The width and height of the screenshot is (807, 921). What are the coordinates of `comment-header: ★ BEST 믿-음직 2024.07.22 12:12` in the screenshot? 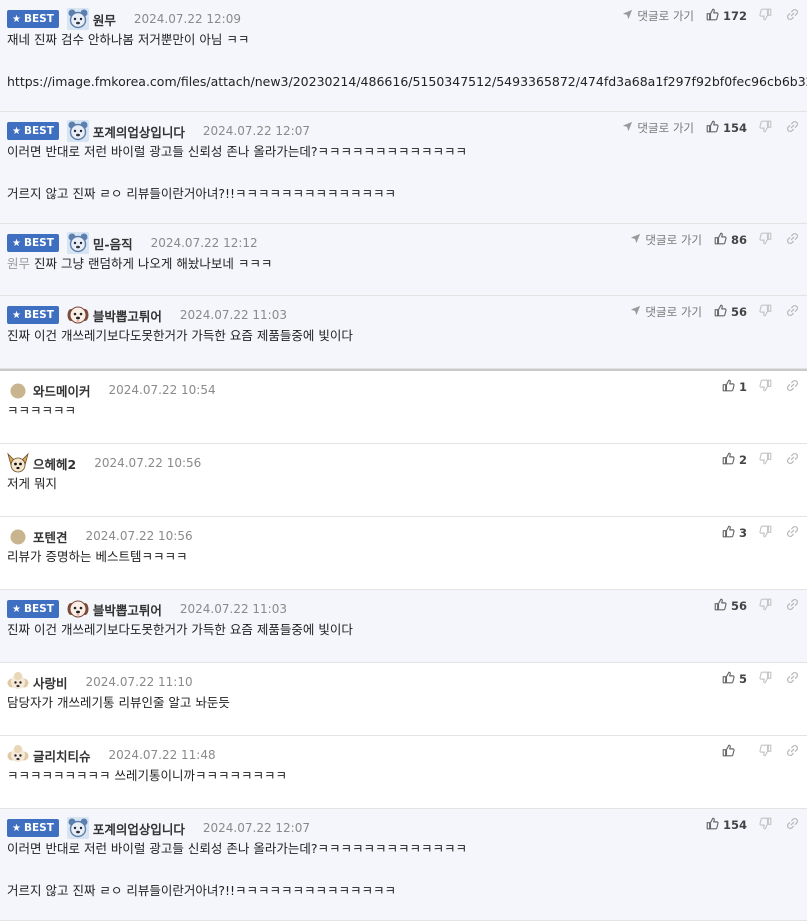 It's located at (132, 243).